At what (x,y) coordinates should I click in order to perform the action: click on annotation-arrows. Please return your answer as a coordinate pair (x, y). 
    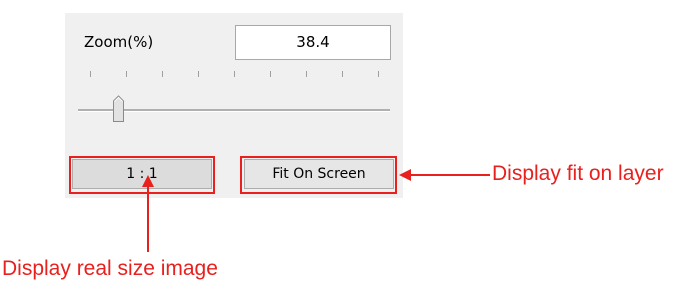
    Looking at the image, I should click on (316, 210).